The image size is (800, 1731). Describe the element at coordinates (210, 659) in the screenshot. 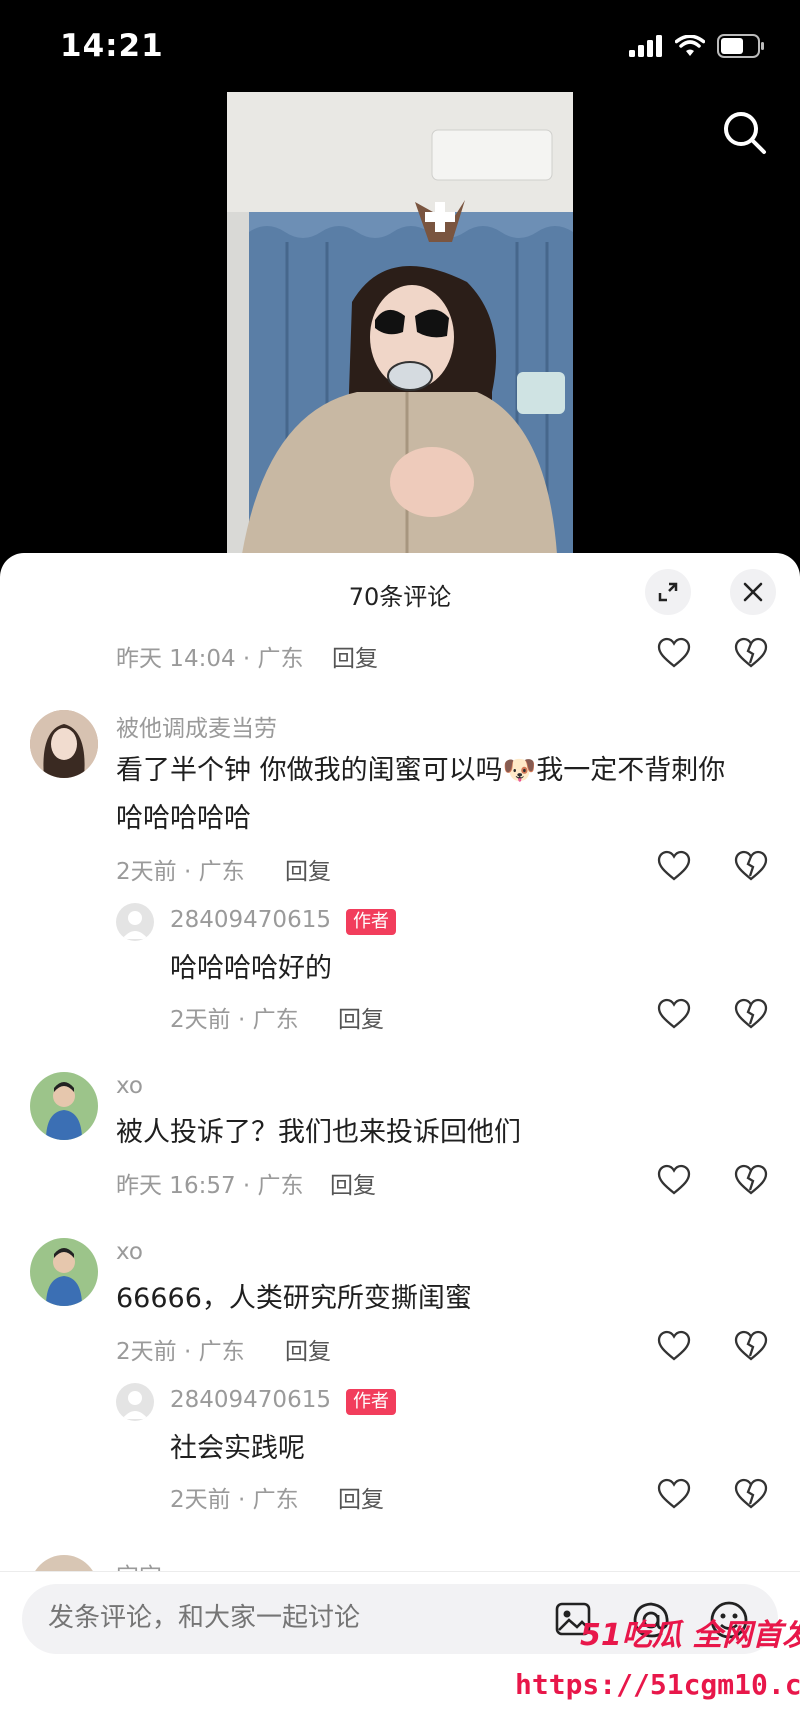

I see `comment-meta: 昨天 14:04 · 广东` at that location.